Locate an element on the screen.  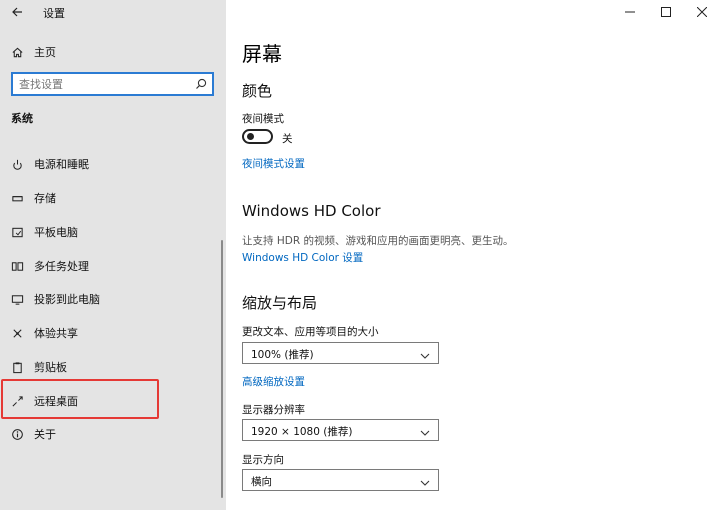
storage-icon is located at coordinates (17, 198).